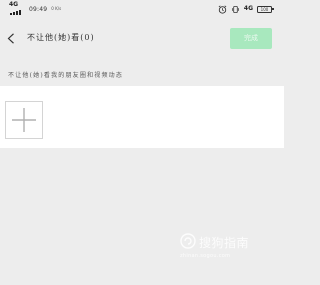  What do you see at coordinates (56, 8) in the screenshot?
I see `net-speed: 0 K/s` at bounding box center [56, 8].